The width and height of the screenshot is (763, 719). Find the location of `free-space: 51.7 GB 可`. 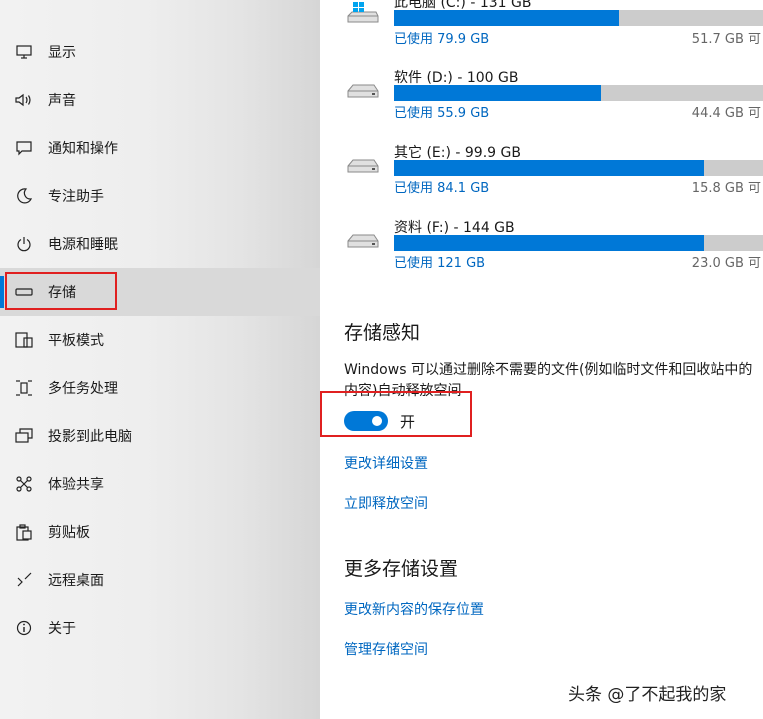

free-space: 51.7 GB 可 is located at coordinates (726, 39).